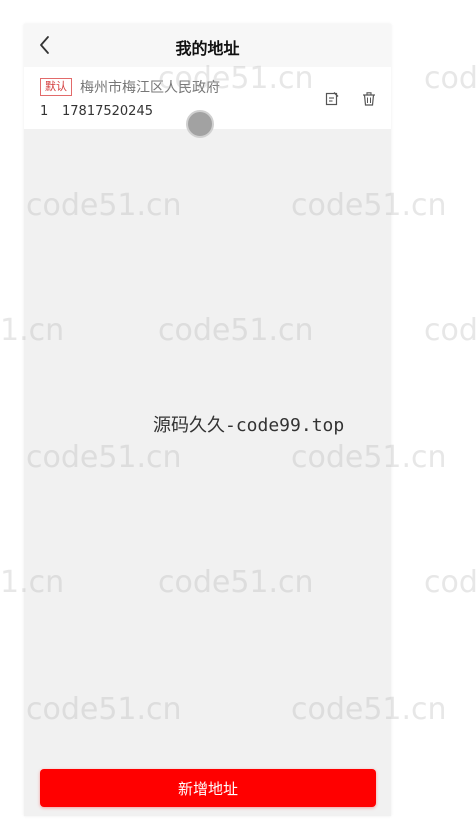 This screenshot has width=476, height=826. Describe the element at coordinates (107, 111) in the screenshot. I see `address-phone: 17817520245` at that location.